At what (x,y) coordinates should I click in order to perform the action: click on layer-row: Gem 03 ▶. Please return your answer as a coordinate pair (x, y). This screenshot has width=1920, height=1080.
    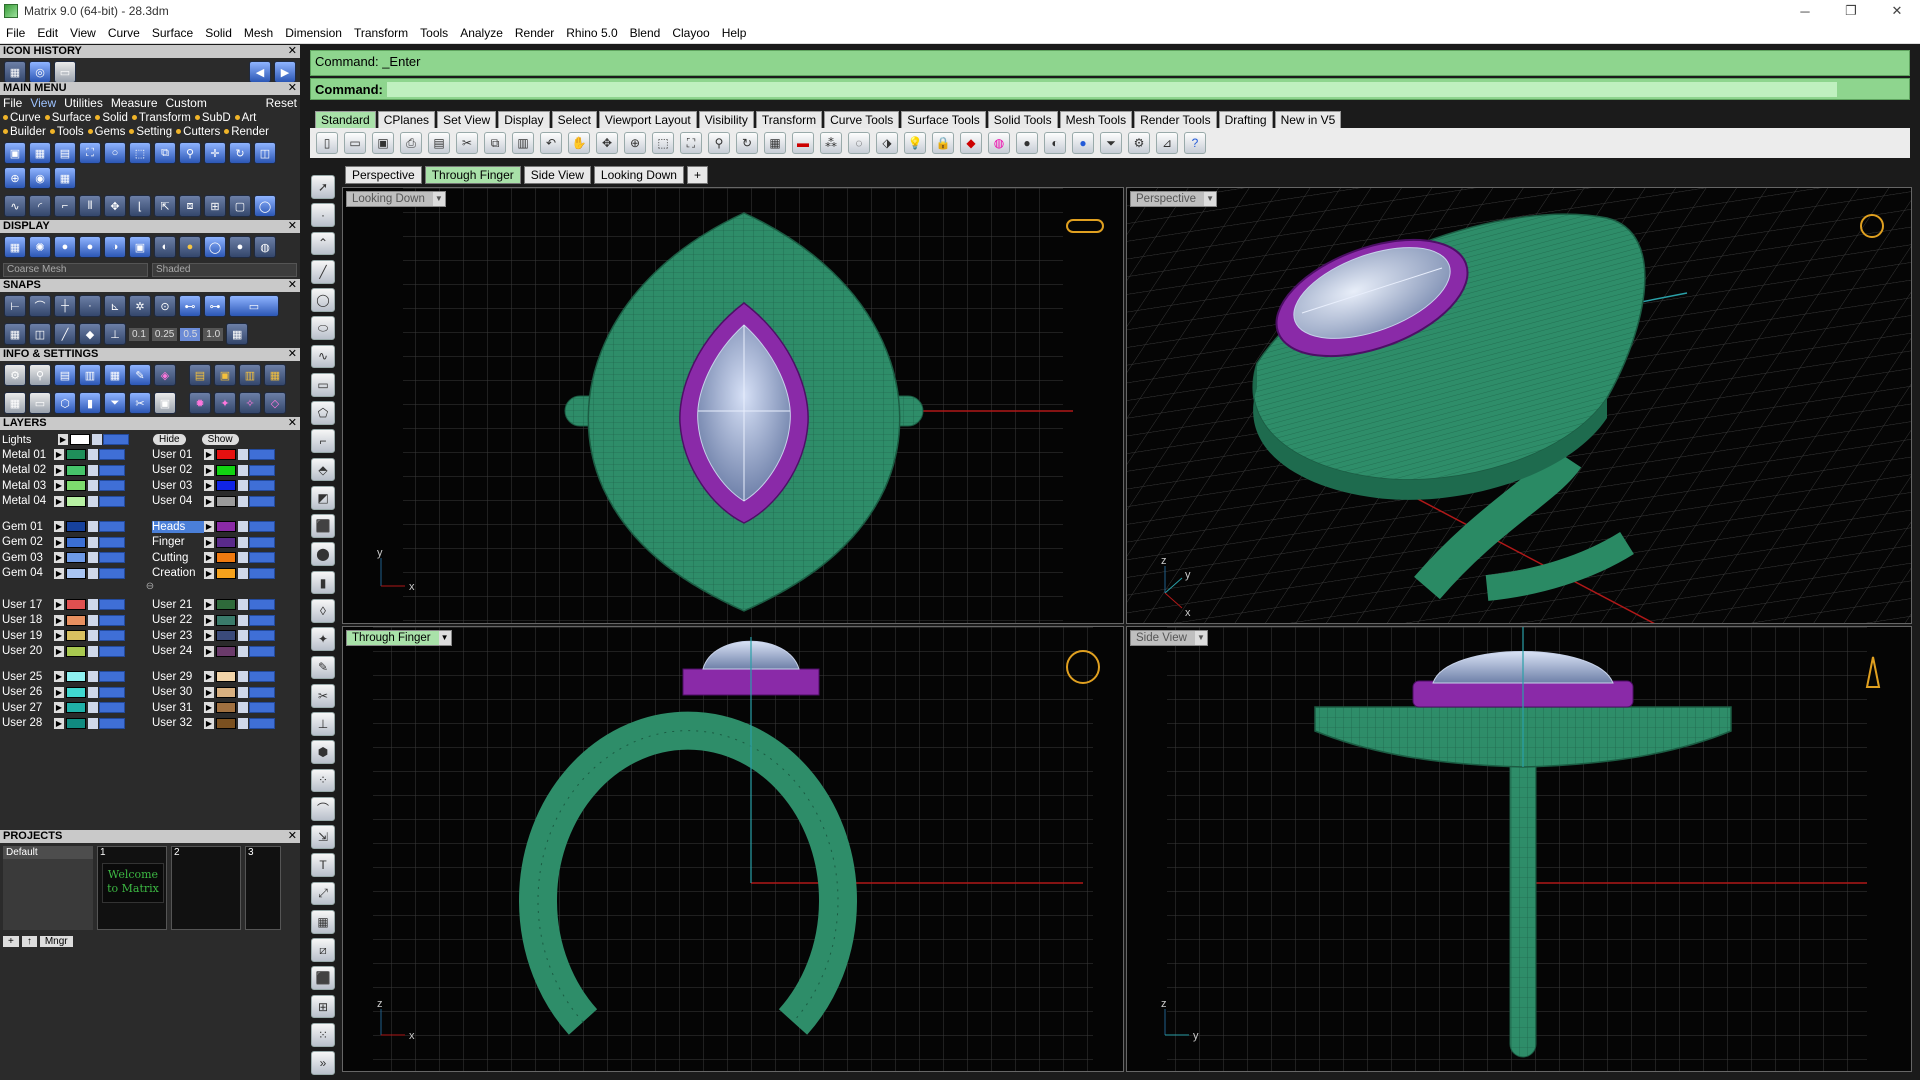
    Looking at the image, I should click on (74, 558).